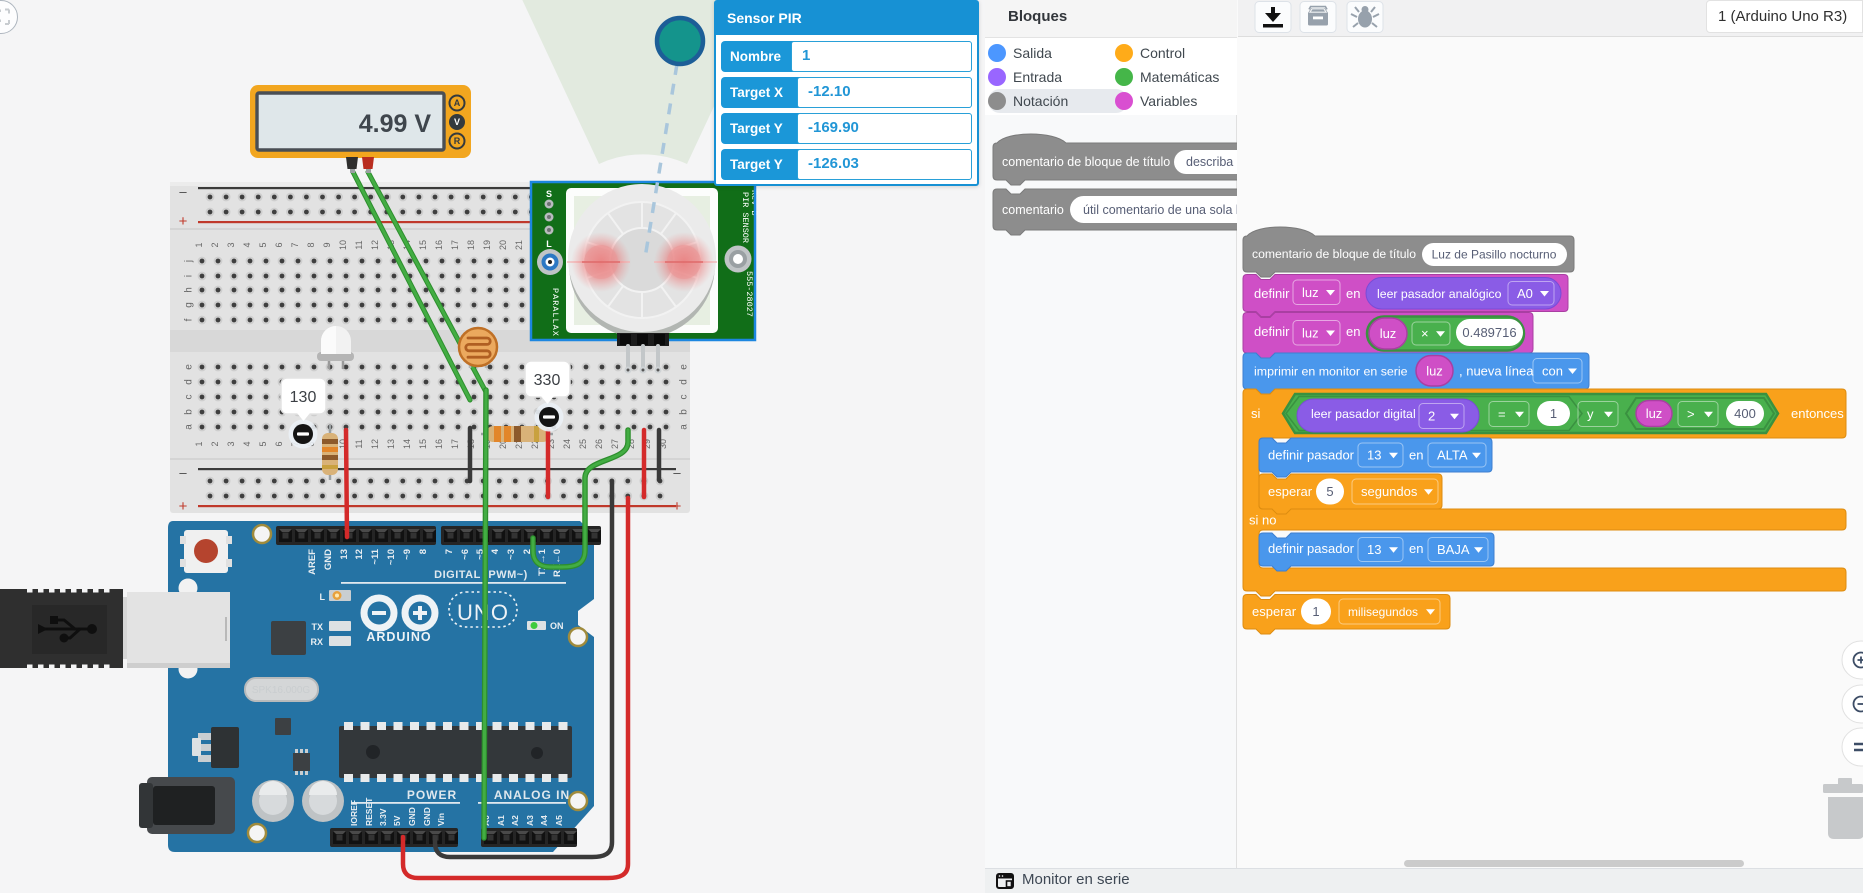 The image size is (1863, 893). Describe the element at coordinates (423, 444) in the screenshot. I see `svg-text: 15` at that location.